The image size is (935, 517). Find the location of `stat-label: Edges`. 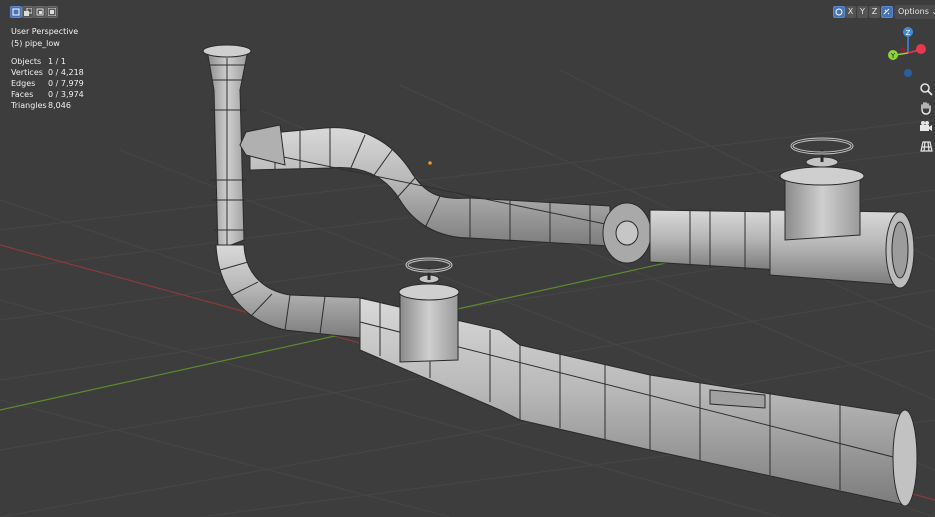

stat-label: Edges is located at coordinates (23, 83).